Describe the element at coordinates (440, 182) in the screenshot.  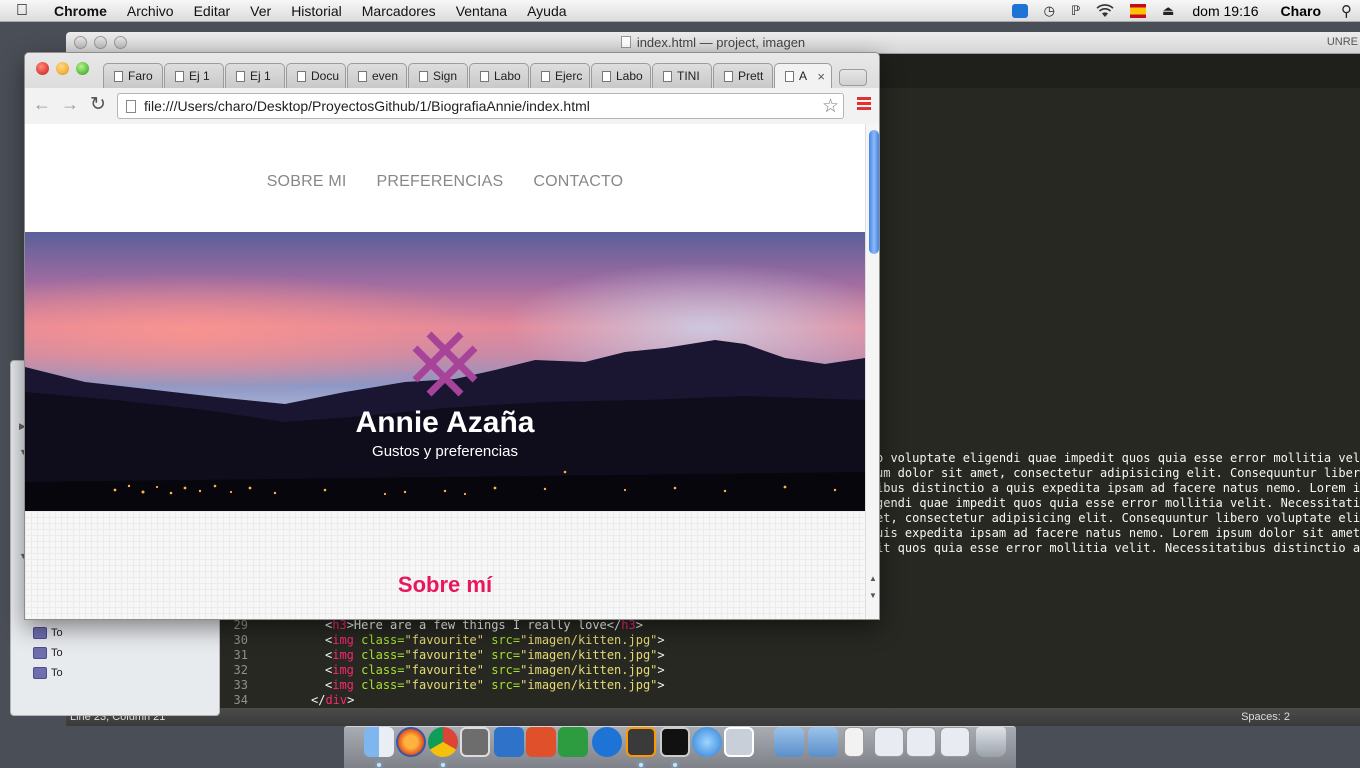
I see `nav-link-preferencias: PREFERENCIAS` at that location.